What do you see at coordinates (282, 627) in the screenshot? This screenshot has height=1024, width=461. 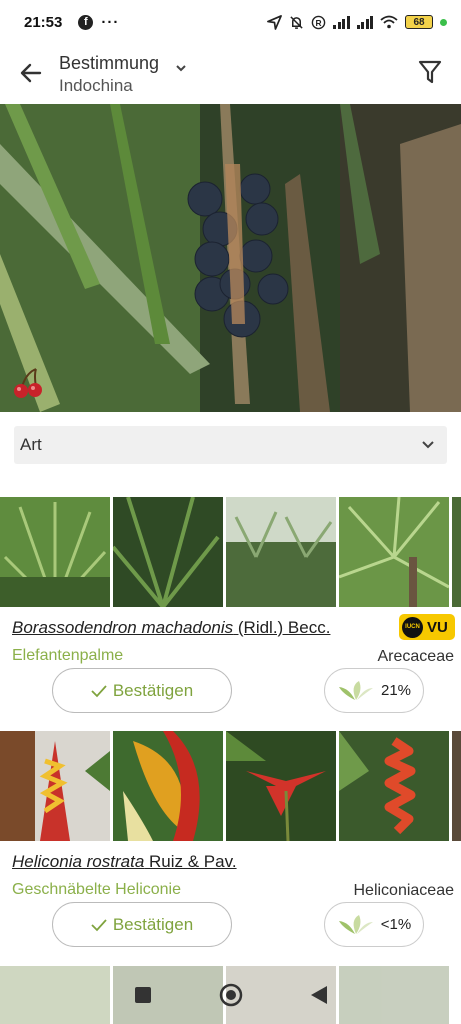 I see `author: (Ridl.) Becc.` at bounding box center [282, 627].